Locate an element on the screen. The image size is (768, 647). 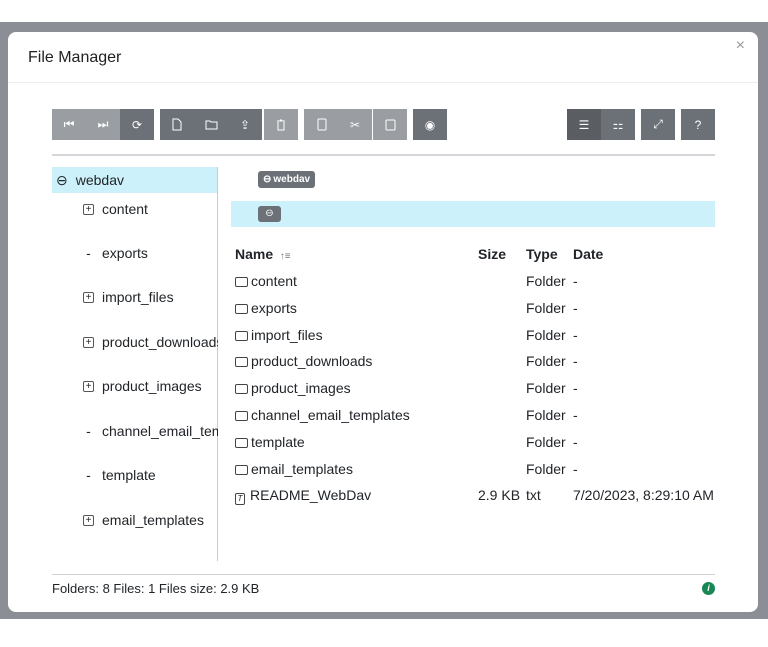
dialog-title: File Manager is located at coordinates (75, 57).